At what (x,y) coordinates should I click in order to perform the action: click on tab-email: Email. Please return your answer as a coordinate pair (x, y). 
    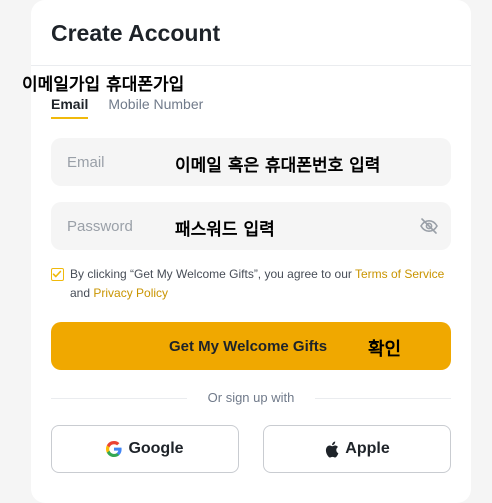
    Looking at the image, I should click on (70, 107).